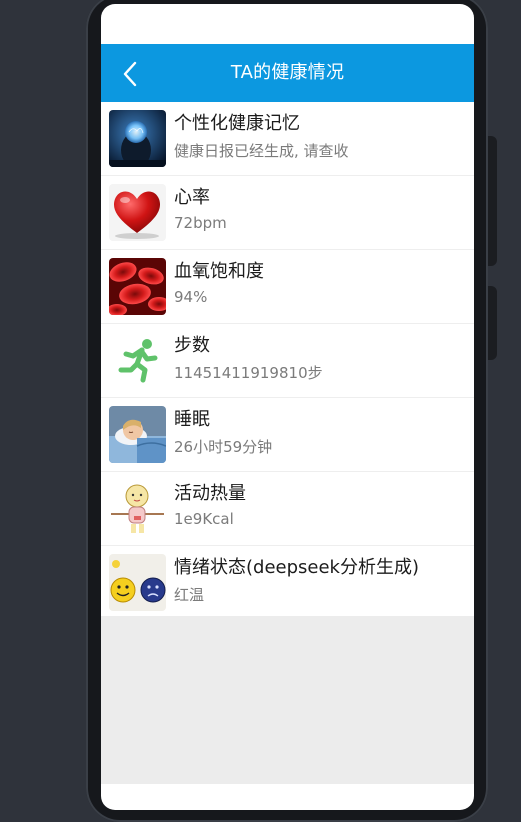 This screenshot has width=521, height=822. What do you see at coordinates (192, 419) in the screenshot?
I see `item-title: 睡眠` at bounding box center [192, 419].